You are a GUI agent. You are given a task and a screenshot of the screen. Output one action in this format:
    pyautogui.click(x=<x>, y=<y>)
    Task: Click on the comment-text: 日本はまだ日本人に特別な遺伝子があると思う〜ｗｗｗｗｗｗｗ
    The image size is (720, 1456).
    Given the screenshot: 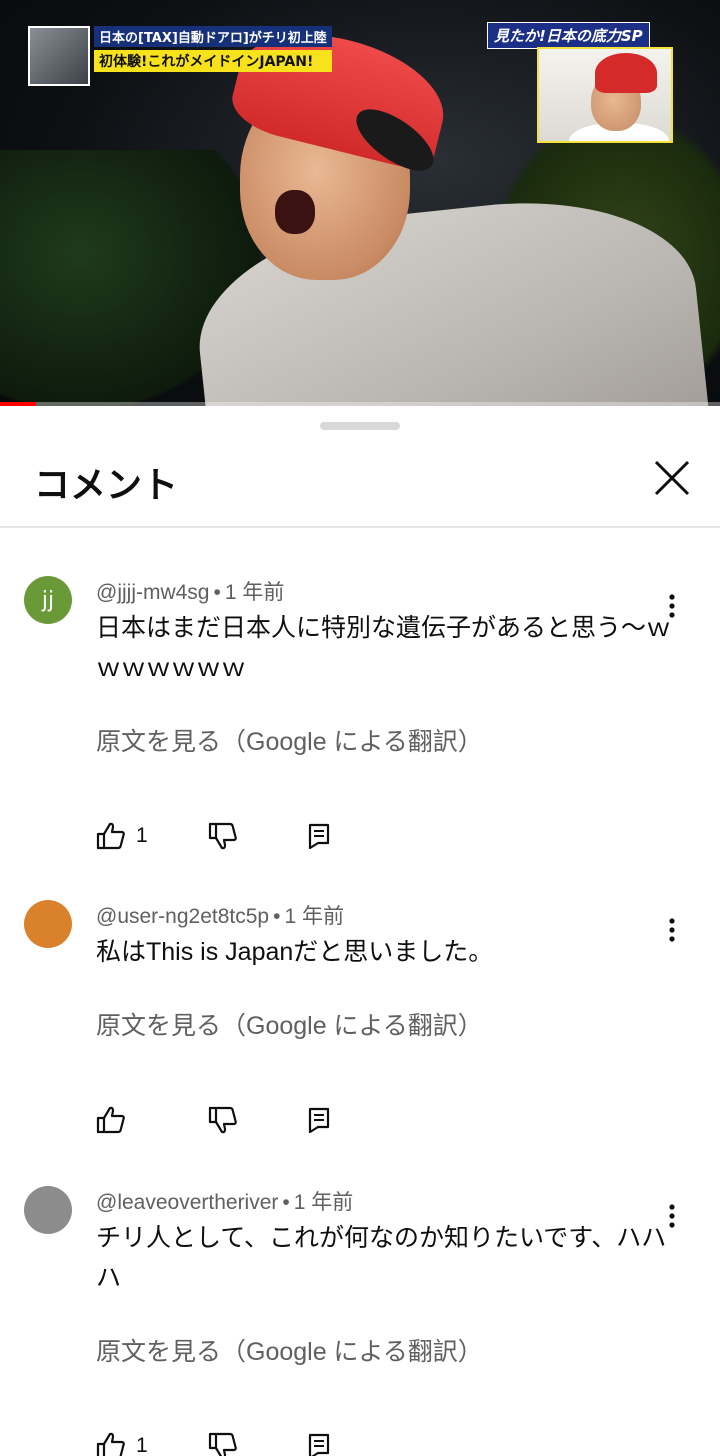 What is the action you would take?
    pyautogui.click(x=384, y=648)
    